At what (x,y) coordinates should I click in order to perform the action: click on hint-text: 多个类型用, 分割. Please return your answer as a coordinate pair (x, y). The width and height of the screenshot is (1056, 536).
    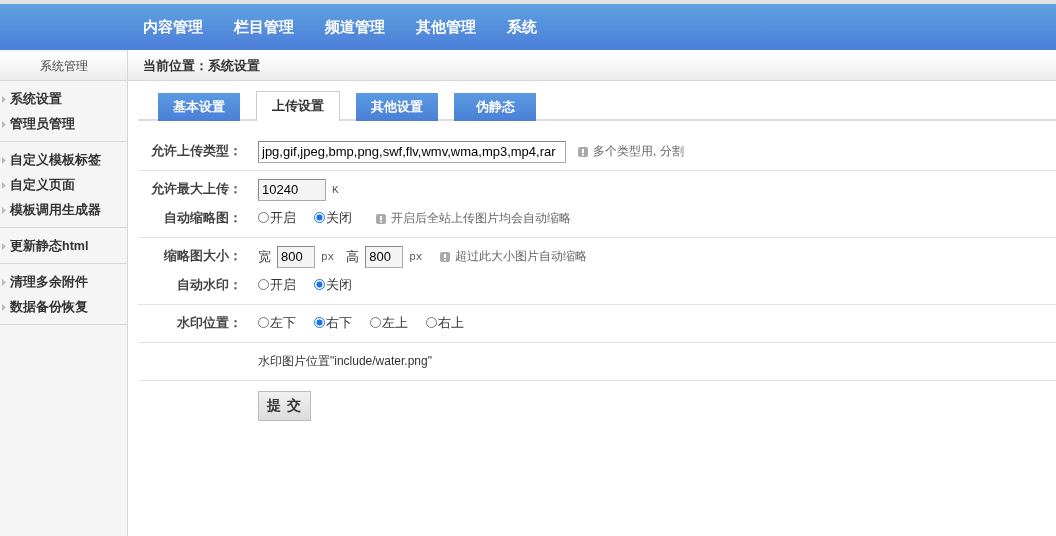
    Looking at the image, I should click on (638, 151).